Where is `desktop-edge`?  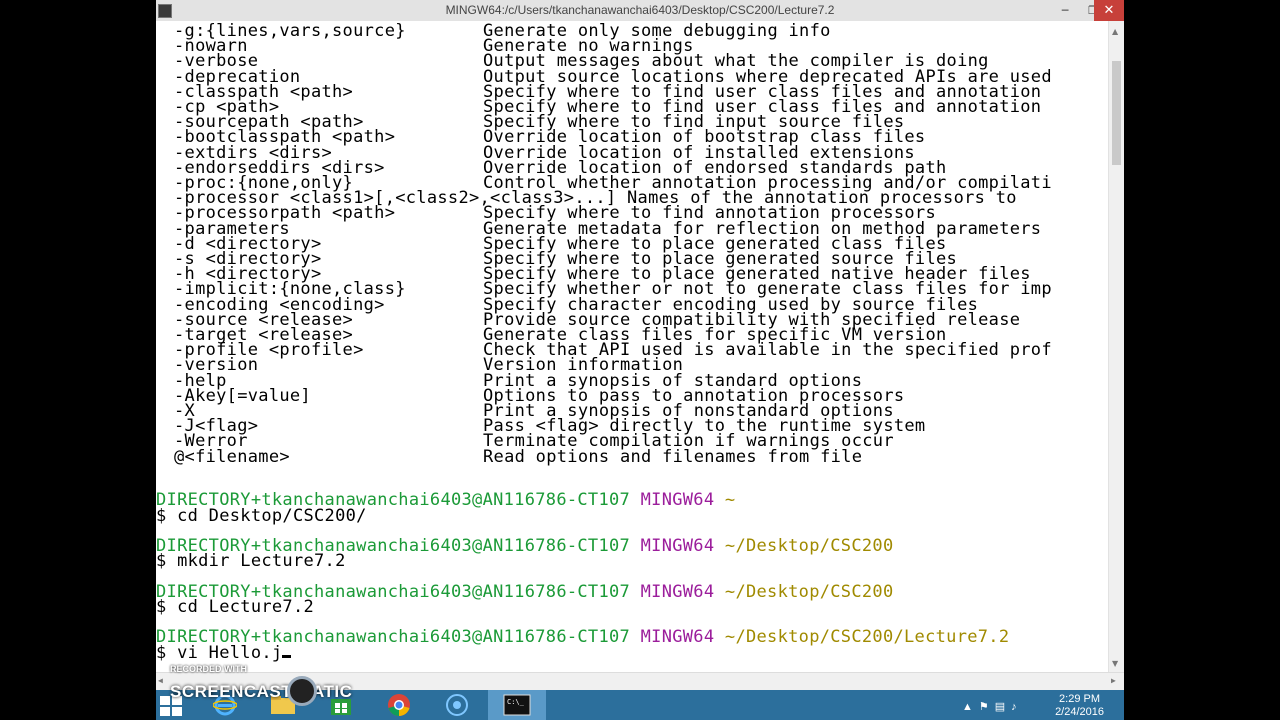 desktop-edge is located at coordinates (1202, 360).